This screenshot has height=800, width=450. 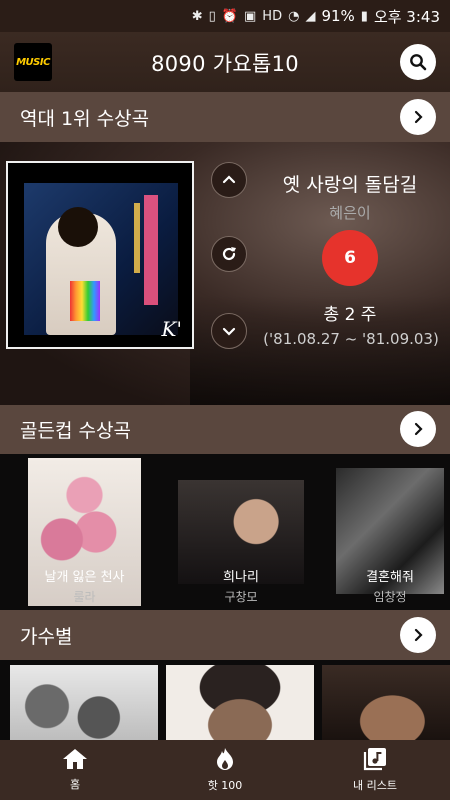 I want to click on more-golden-cup-button, so click(x=418, y=429).